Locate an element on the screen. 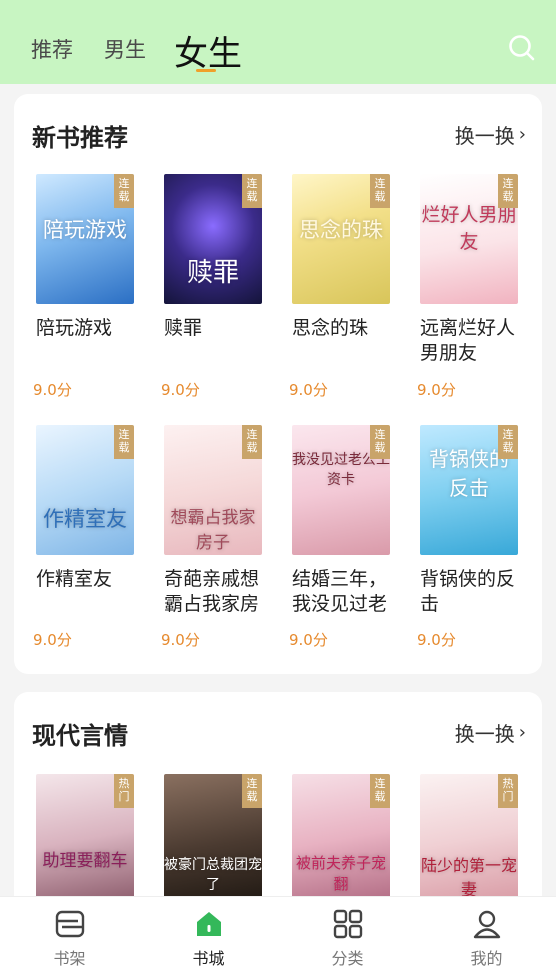 The width and height of the screenshot is (556, 970). section-title: 现代言情 is located at coordinates (80, 736).